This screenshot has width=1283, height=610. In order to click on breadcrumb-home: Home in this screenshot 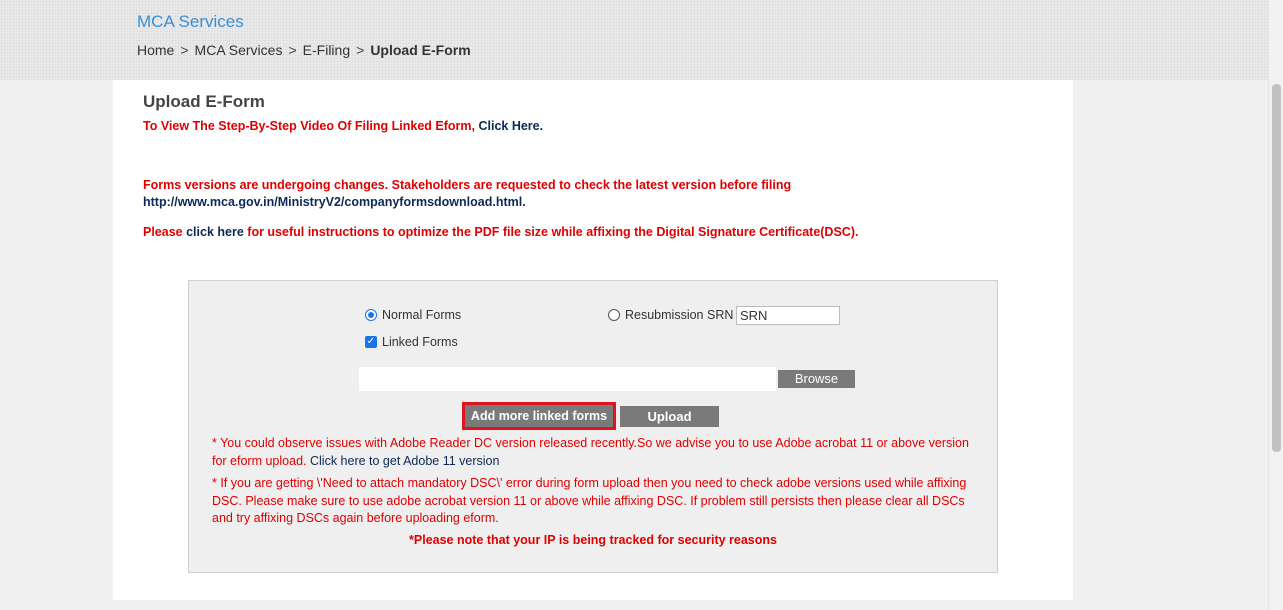, I will do `click(155, 50)`.